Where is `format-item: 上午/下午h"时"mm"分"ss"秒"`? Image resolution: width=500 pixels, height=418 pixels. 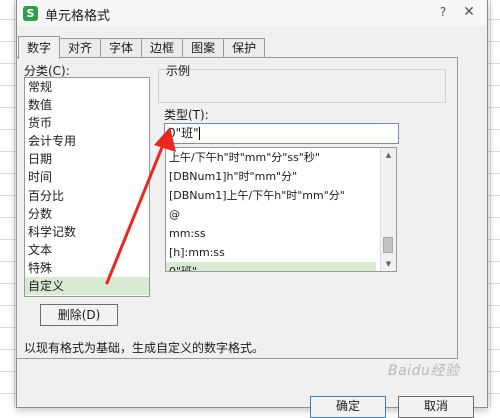 format-item: 上午/下午h"时"mm"分"ss"秒" is located at coordinates (271, 157).